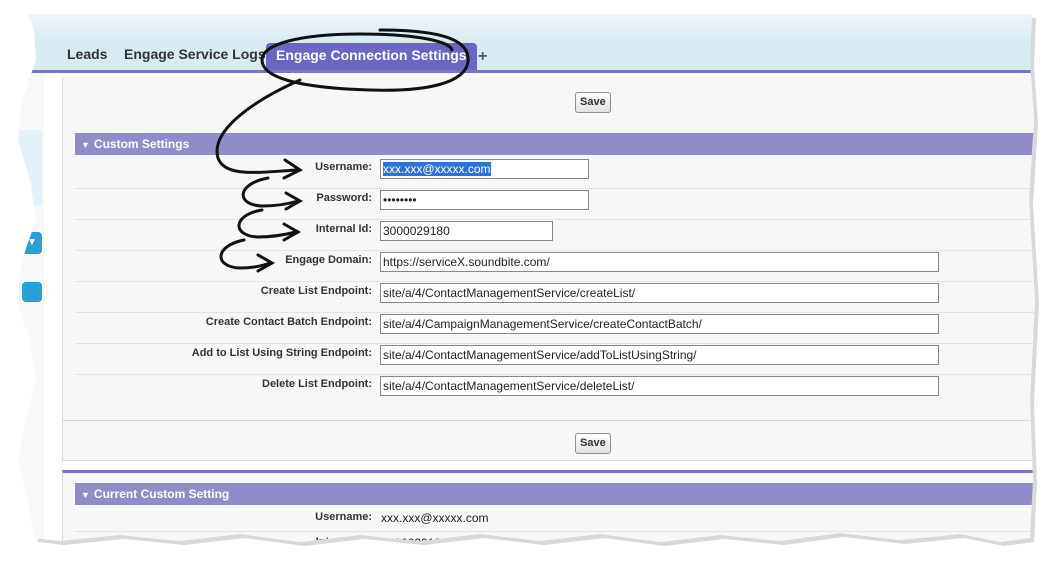 The width and height of the screenshot is (1040, 582). What do you see at coordinates (350, 567) in the screenshot?
I see `field-label: ndpoint:` at bounding box center [350, 567].